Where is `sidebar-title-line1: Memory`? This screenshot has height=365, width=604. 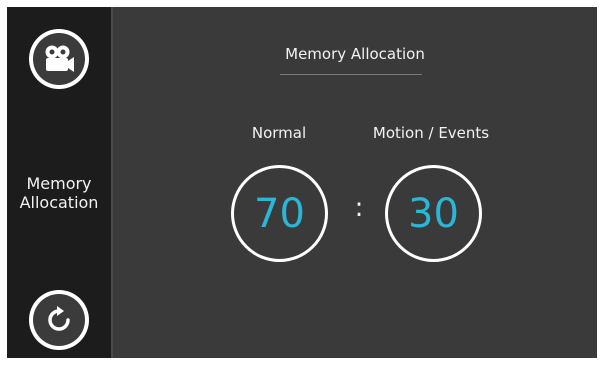 sidebar-title-line1: Memory is located at coordinates (59, 183).